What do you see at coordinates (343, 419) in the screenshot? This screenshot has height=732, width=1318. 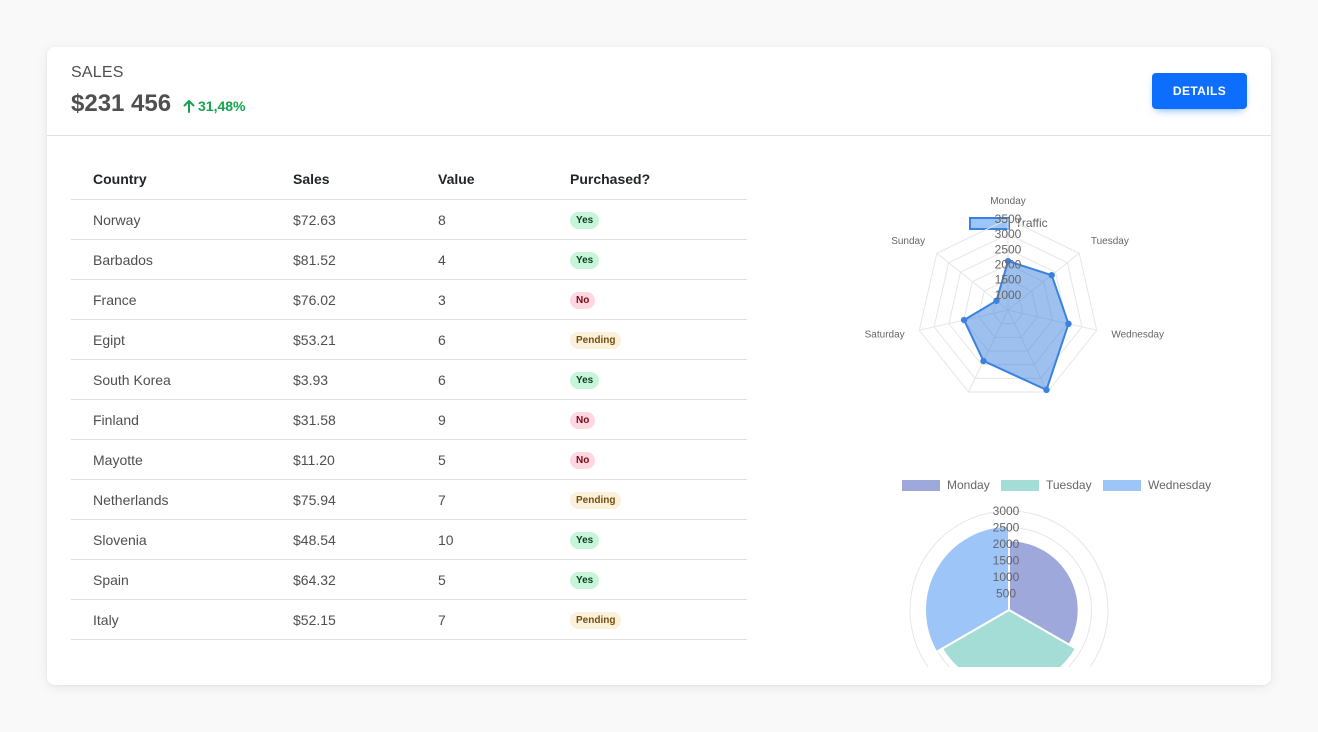 I see `cell-sales: $31.58` at bounding box center [343, 419].